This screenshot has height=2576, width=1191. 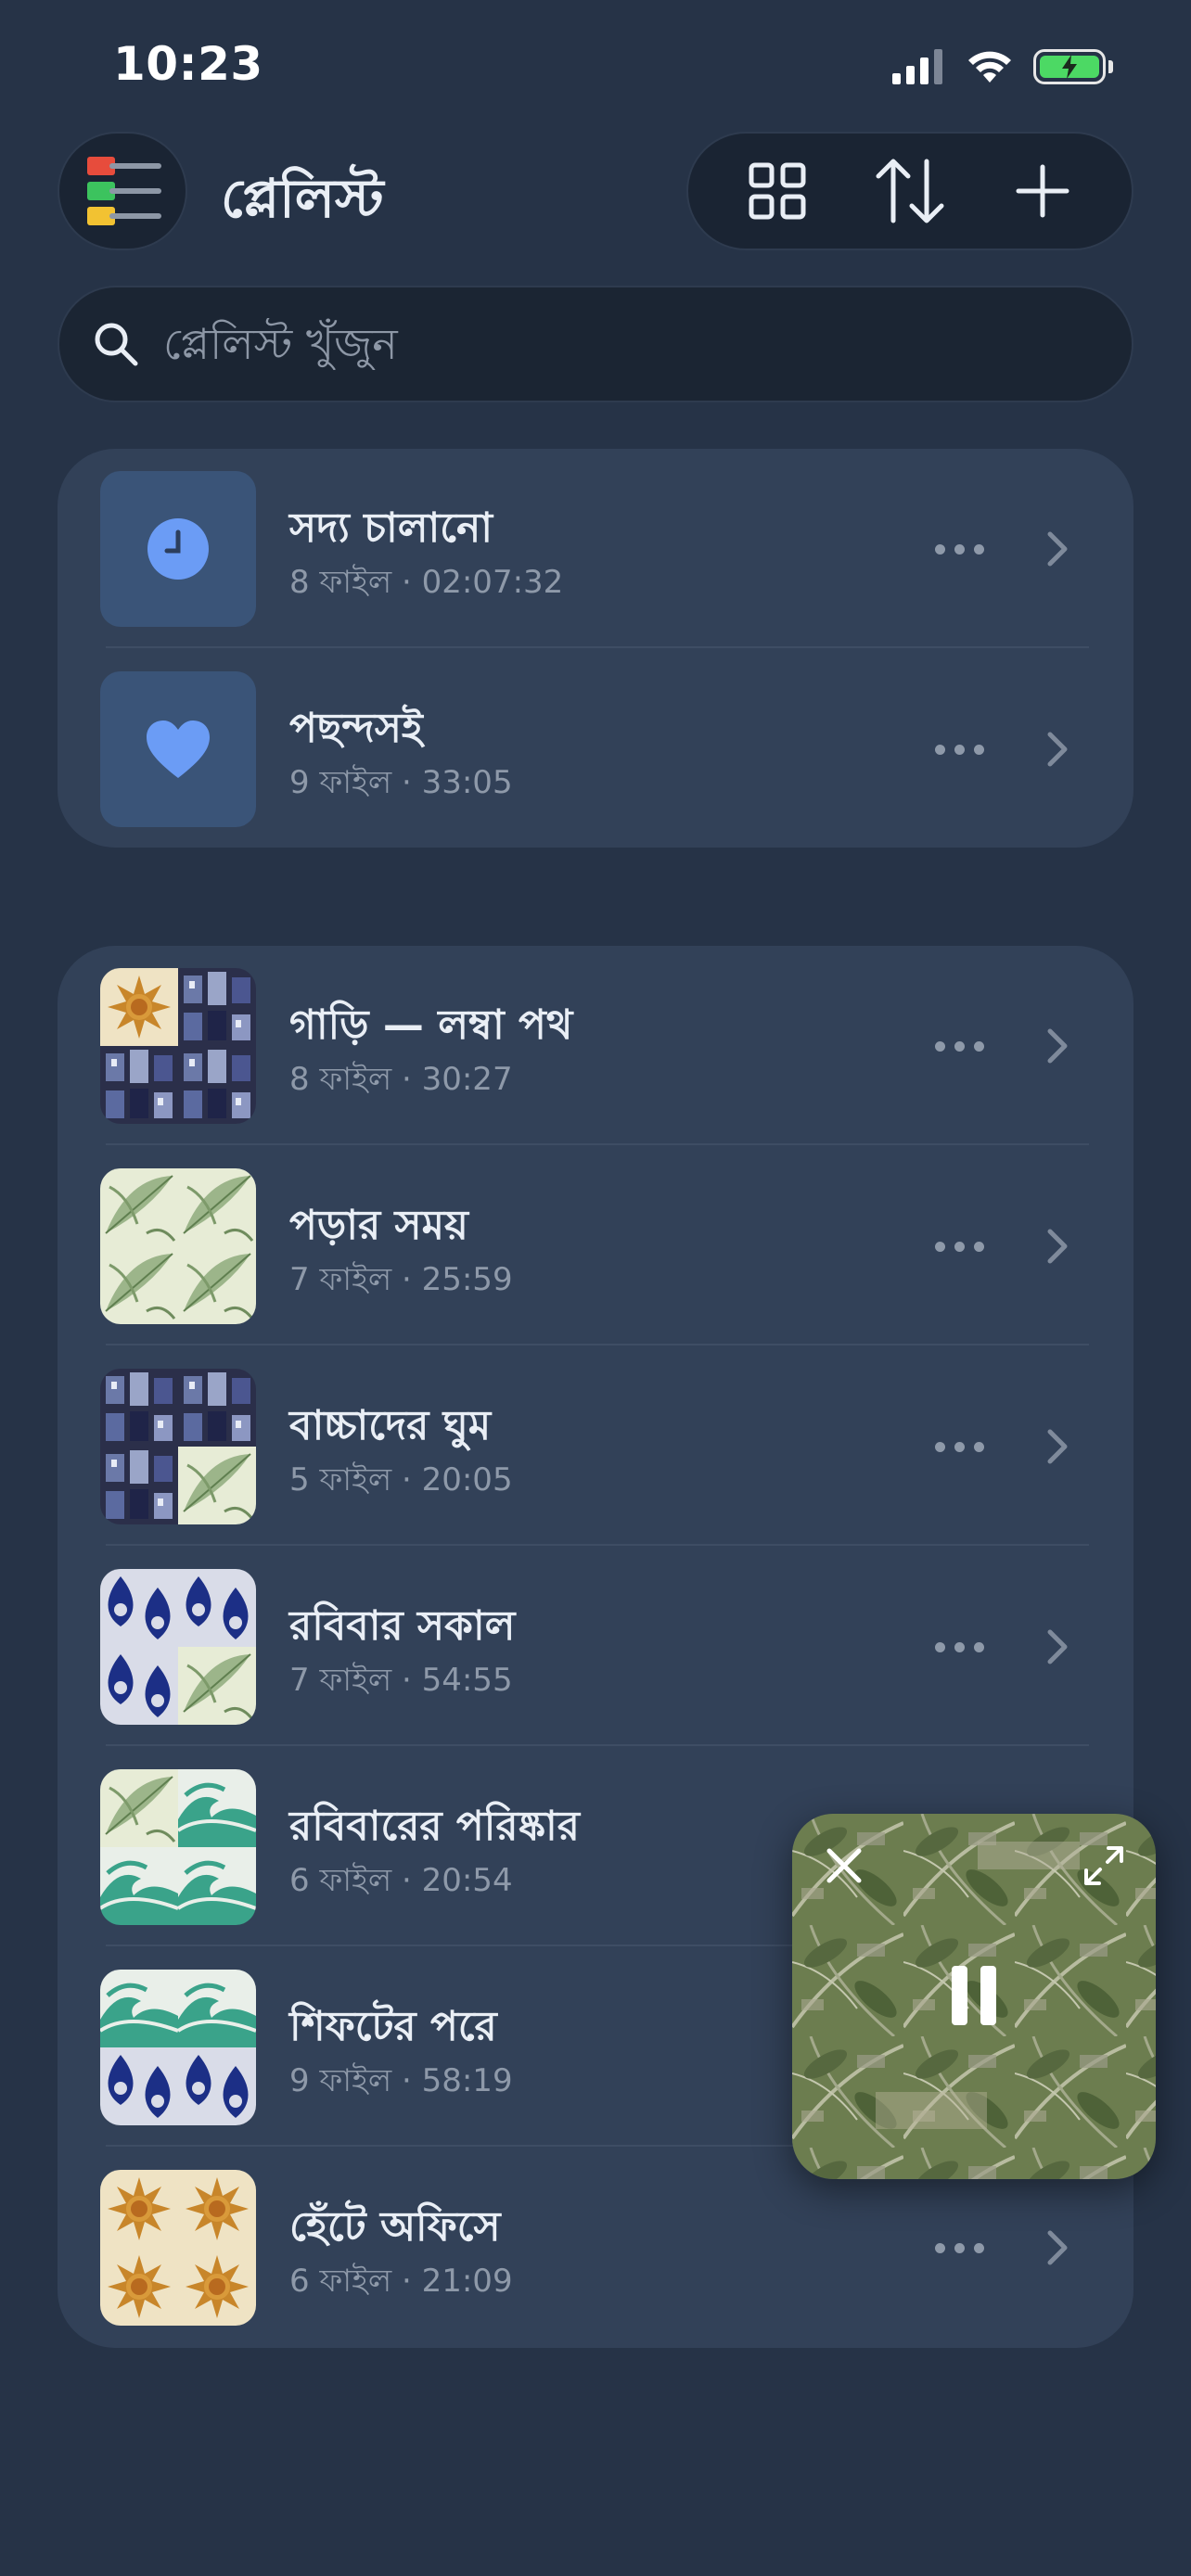 What do you see at coordinates (431, 1025) in the screenshot?
I see `playlist-title: গাড়ি — লম্বা পথ` at bounding box center [431, 1025].